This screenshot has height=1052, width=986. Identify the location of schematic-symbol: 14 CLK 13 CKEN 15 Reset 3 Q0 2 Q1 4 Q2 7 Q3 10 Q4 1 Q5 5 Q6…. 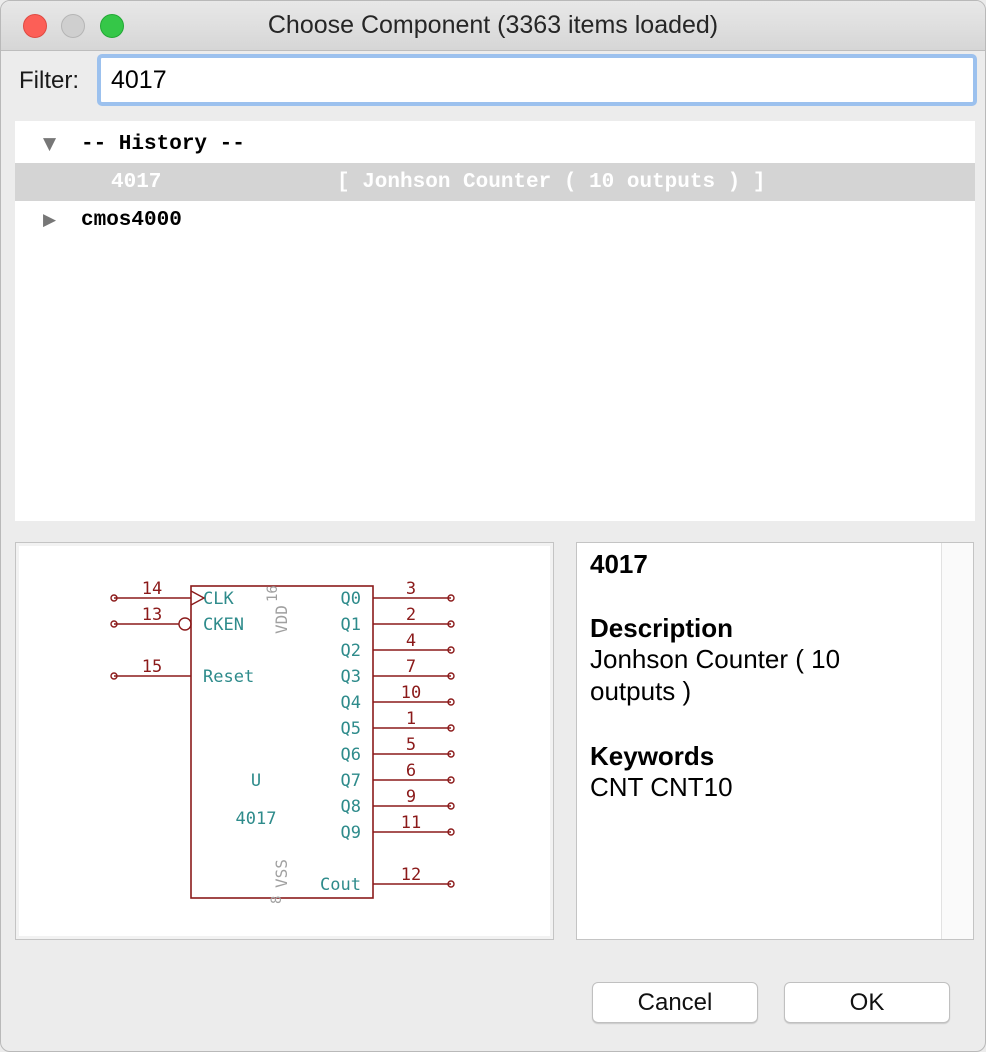
(282, 741).